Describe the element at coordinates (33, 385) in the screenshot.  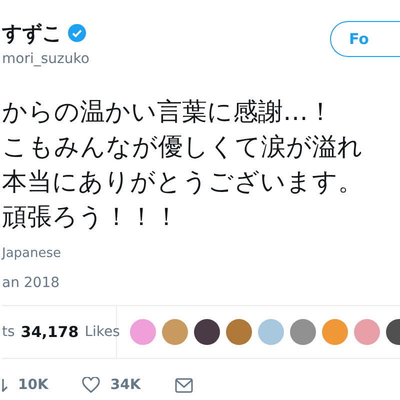
I see `action-count: 10K` at that location.